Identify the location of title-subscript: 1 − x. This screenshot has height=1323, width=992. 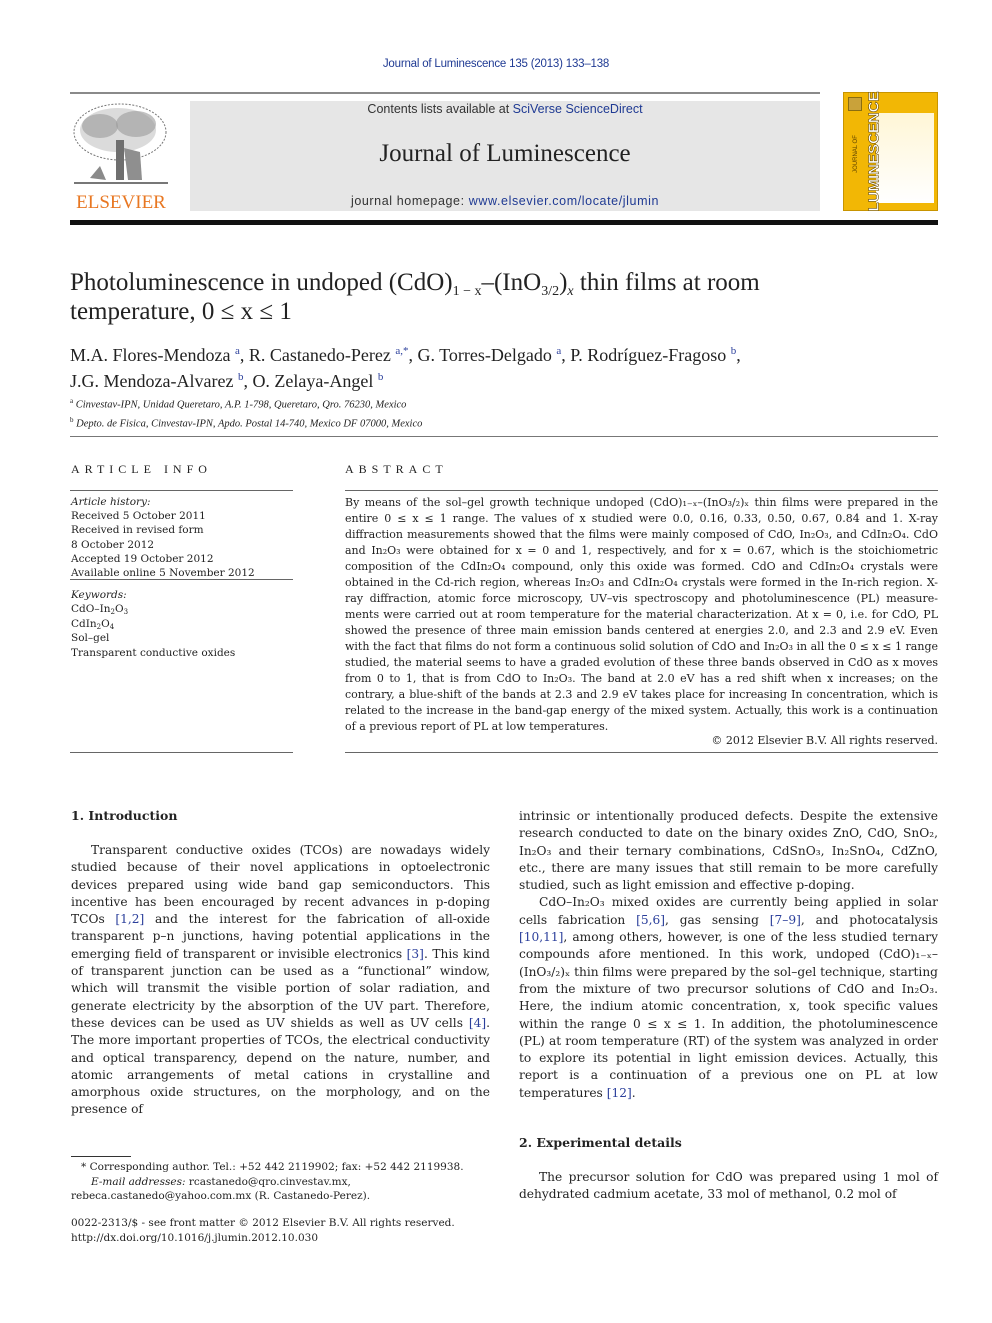
(467, 291).